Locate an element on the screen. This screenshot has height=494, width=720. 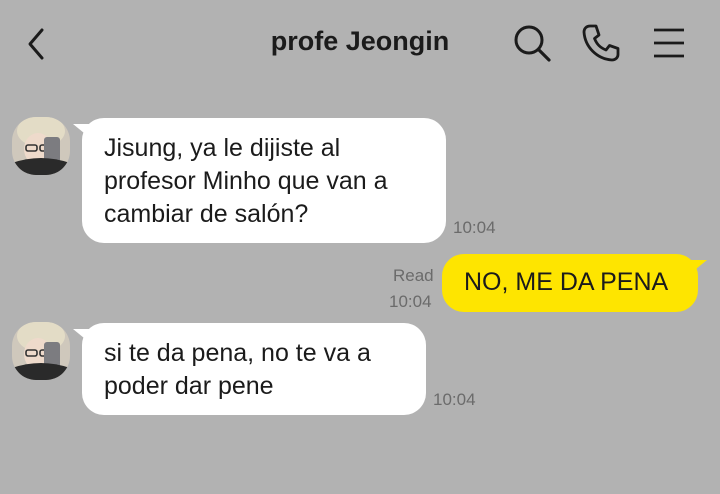
message-text-line: profesor Minho que van a is located at coordinates (246, 181).